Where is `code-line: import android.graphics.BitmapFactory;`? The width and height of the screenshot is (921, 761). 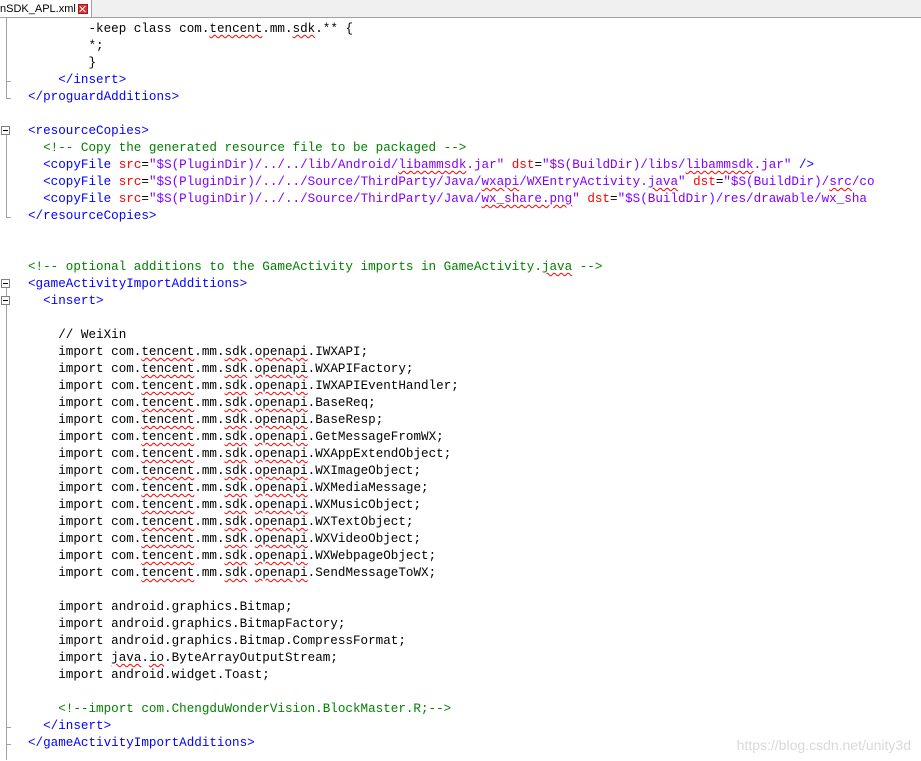
code-line: import android.graphics.BitmapFactory; is located at coordinates (474, 624).